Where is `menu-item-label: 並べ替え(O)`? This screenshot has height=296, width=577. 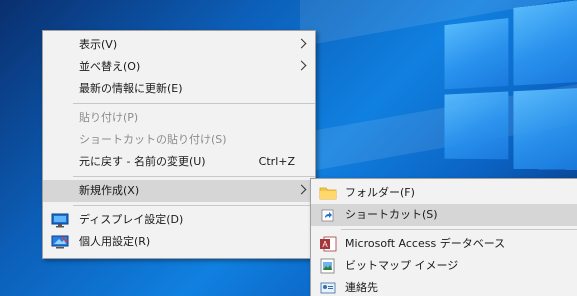
menu-item-label: 並べ替え(O) is located at coordinates (110, 66).